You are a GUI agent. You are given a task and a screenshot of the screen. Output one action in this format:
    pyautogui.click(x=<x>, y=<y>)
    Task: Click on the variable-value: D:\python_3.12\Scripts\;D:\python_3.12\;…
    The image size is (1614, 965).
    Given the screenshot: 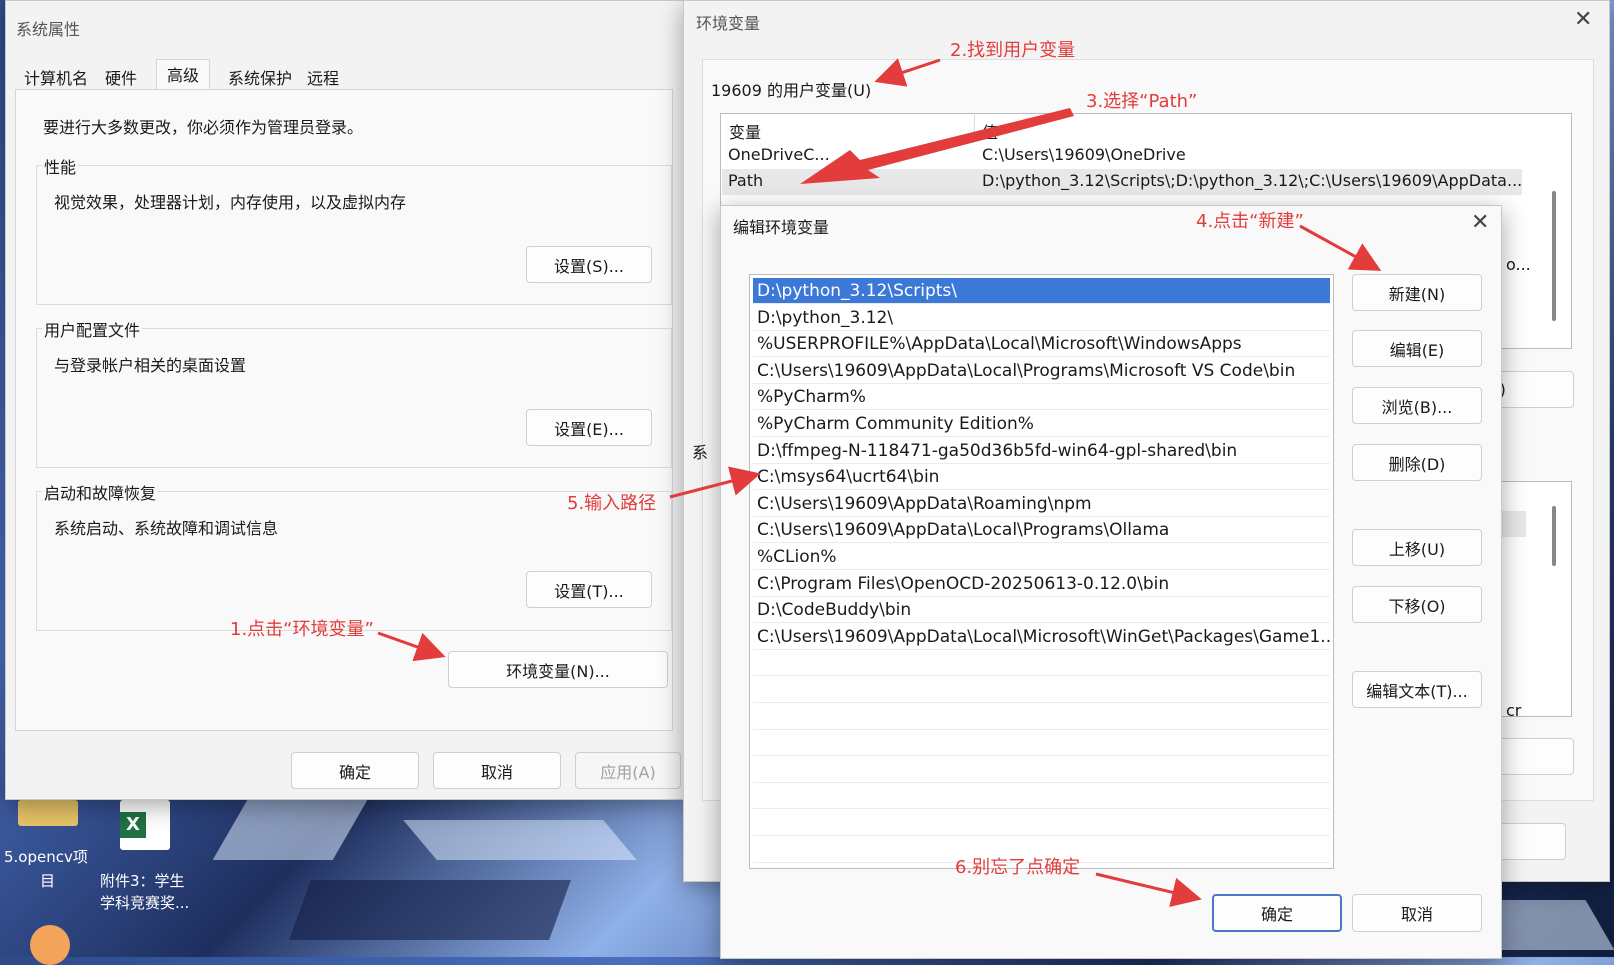 What is the action you would take?
    pyautogui.click(x=1252, y=180)
    